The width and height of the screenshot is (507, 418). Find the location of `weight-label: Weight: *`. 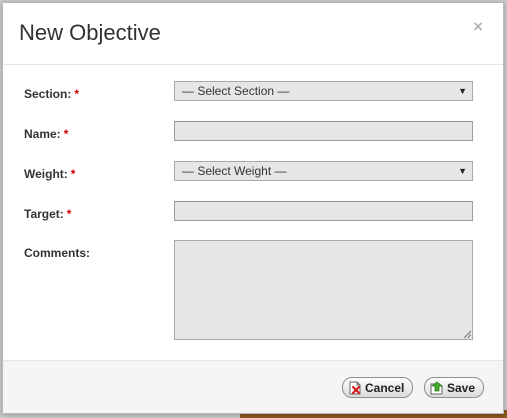

weight-label: Weight: * is located at coordinates (49, 174).